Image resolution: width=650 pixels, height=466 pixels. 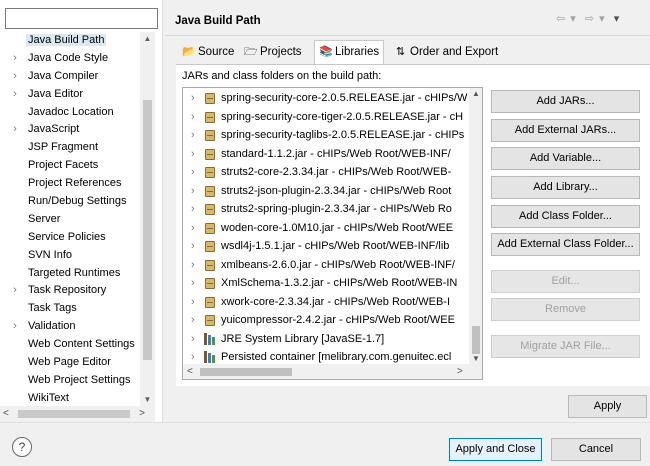 I want to click on sidebar-item: Web Page Editor, so click(x=70, y=363).